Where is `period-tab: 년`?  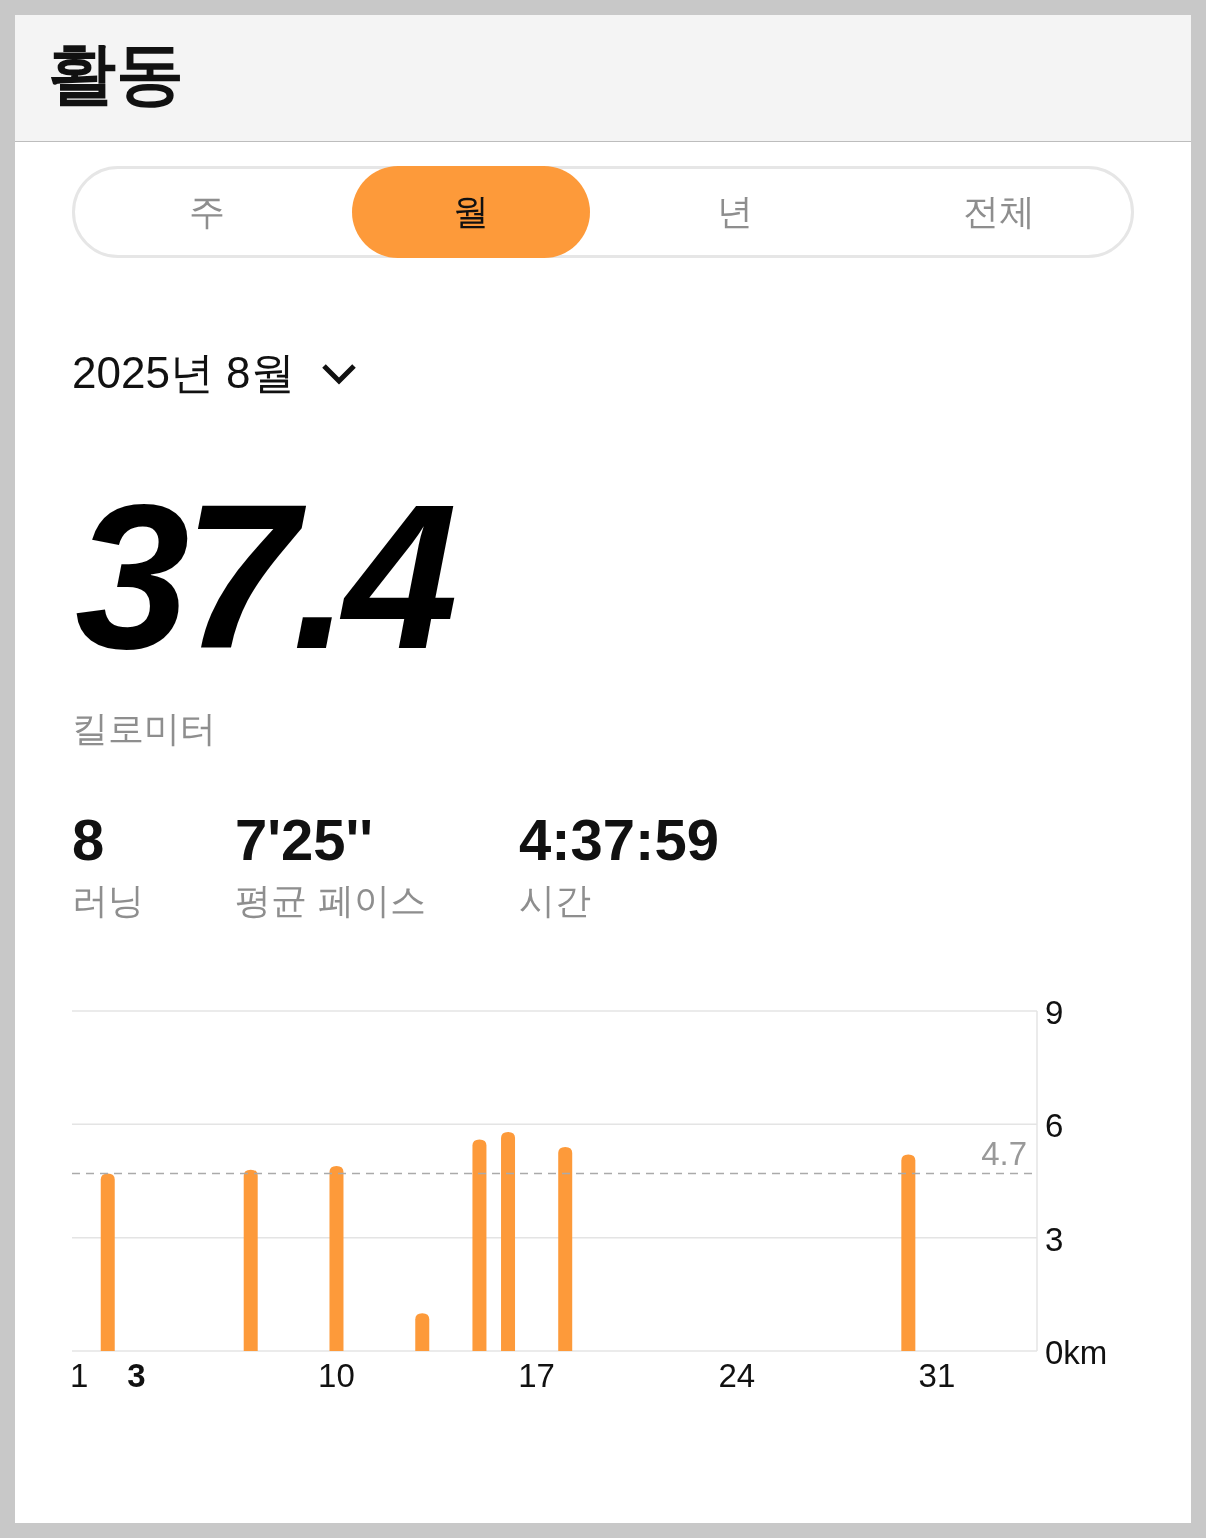
period-tab: 년 is located at coordinates (735, 212).